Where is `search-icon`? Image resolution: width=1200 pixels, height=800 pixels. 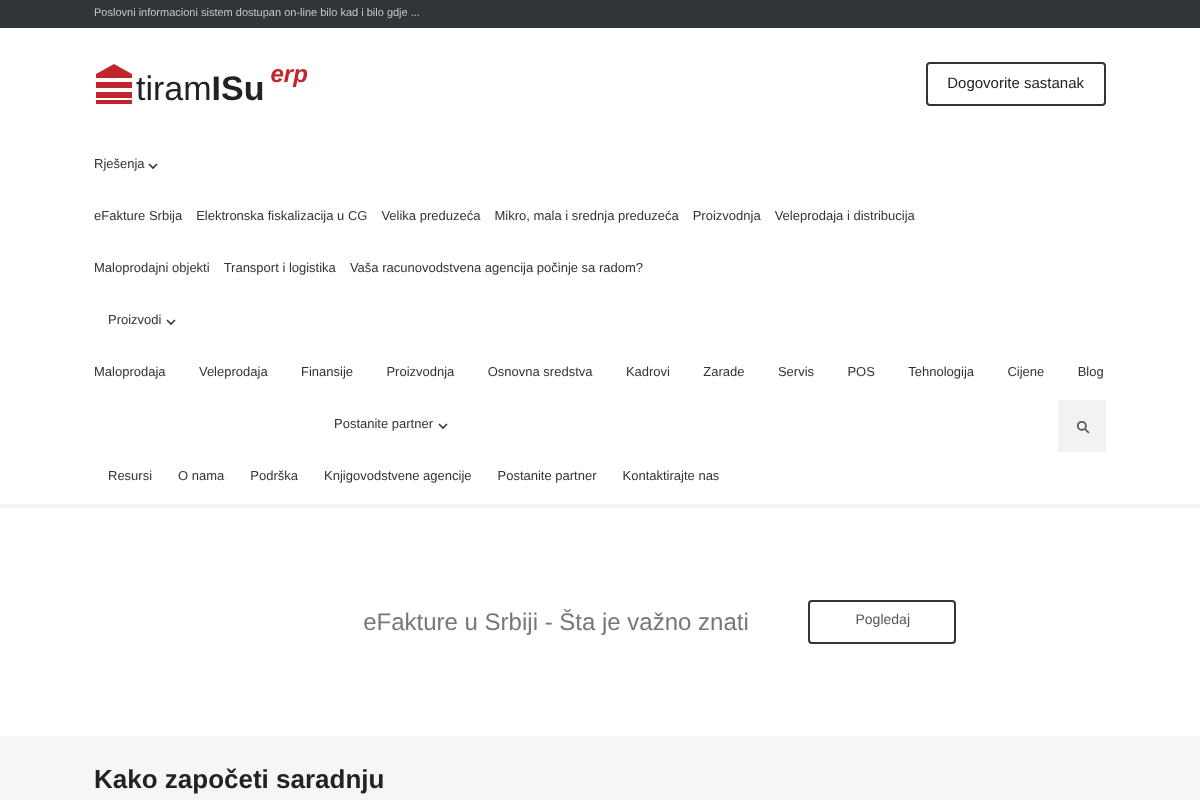
search-icon is located at coordinates (1082, 426).